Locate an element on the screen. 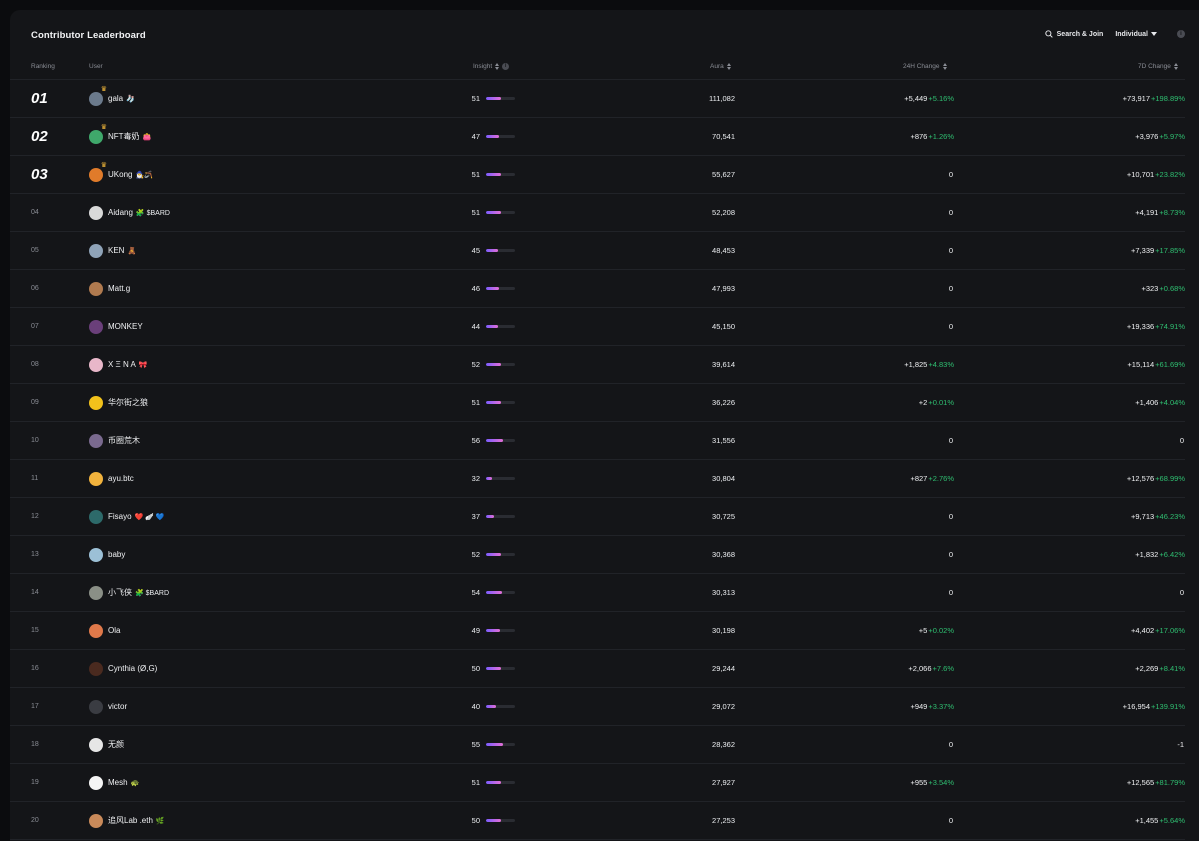 The image size is (1199, 841). user-cell: 币圈荒木 is located at coordinates (116, 440).